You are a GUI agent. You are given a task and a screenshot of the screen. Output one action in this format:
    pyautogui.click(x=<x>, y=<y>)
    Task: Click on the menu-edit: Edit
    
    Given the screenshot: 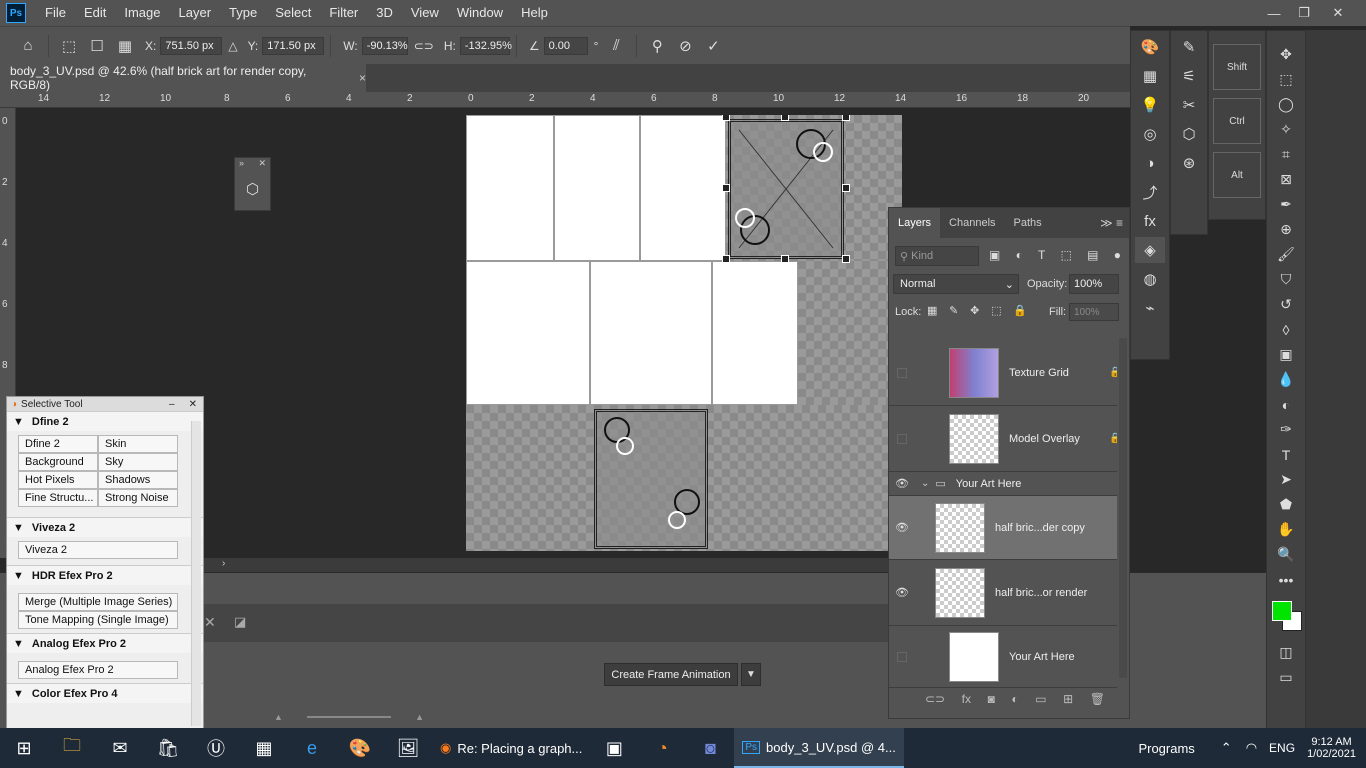 What is the action you would take?
    pyautogui.click(x=95, y=13)
    